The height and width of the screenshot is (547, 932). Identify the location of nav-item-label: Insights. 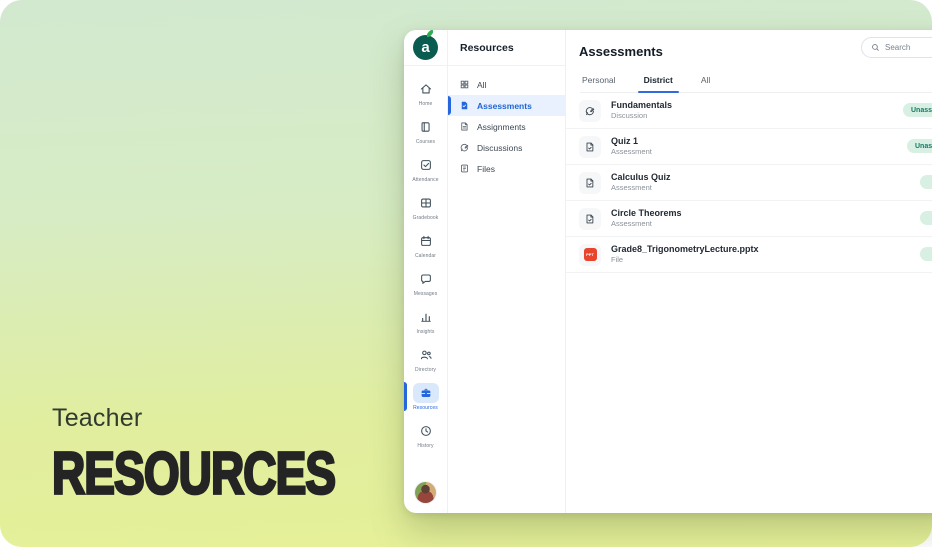
(425, 332).